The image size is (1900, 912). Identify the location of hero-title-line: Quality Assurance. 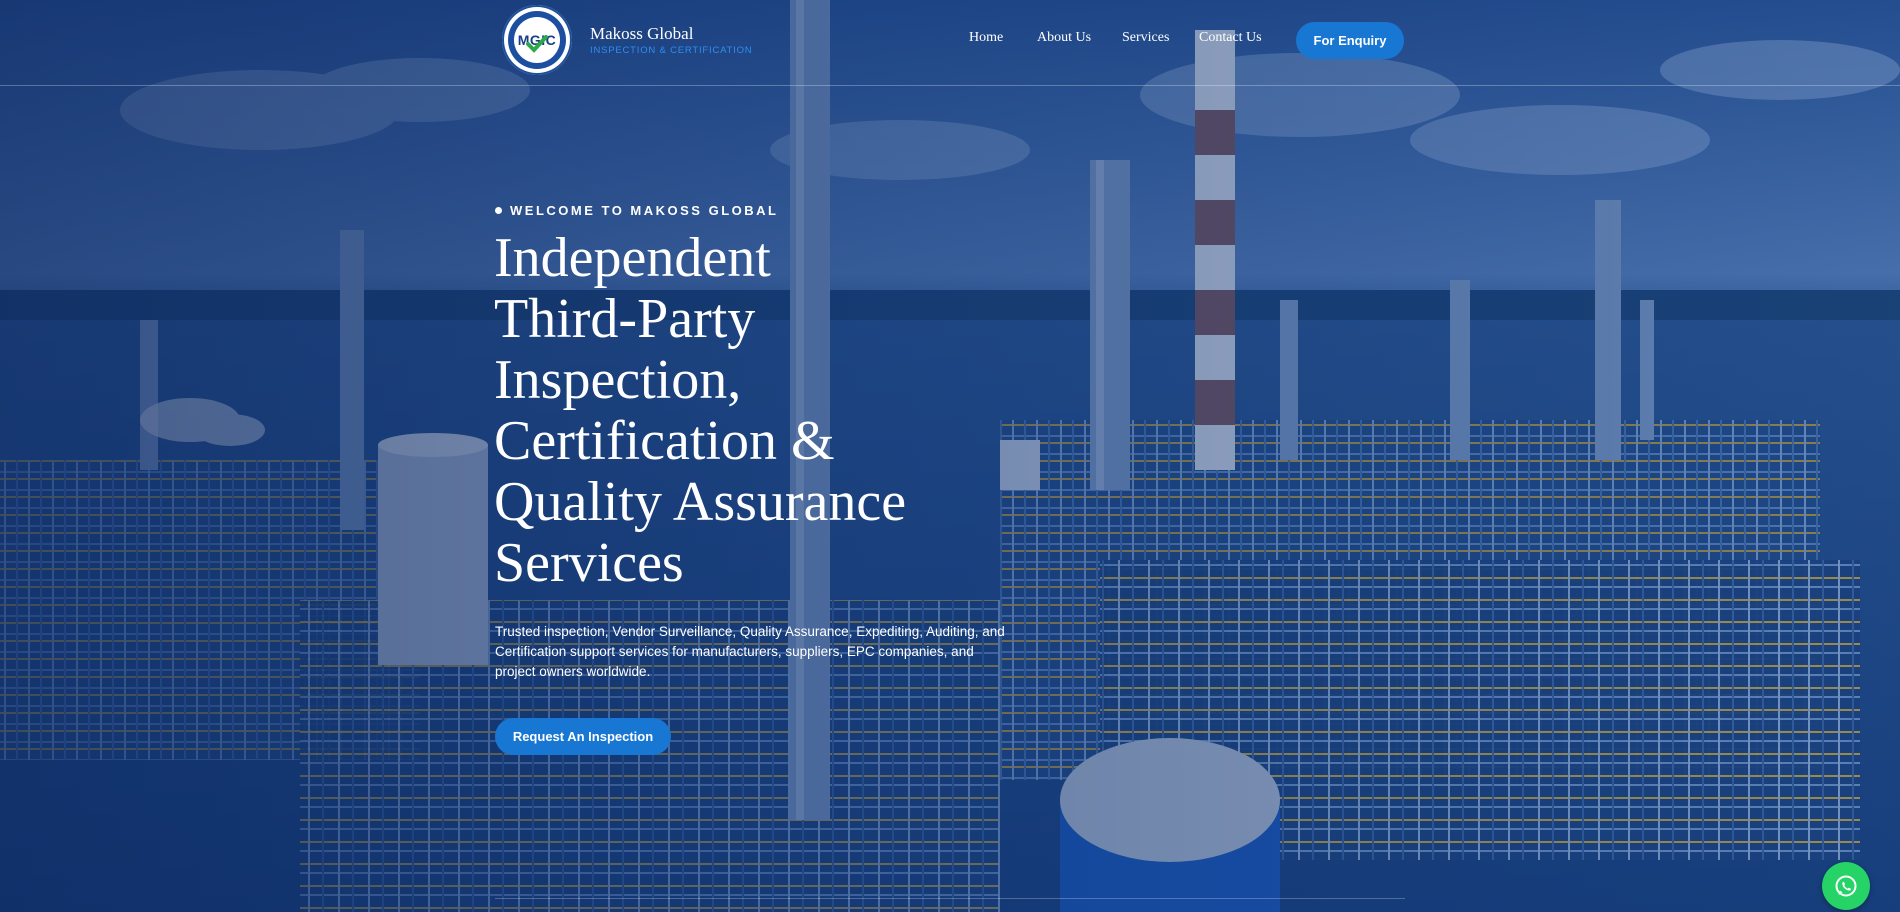
(700, 502).